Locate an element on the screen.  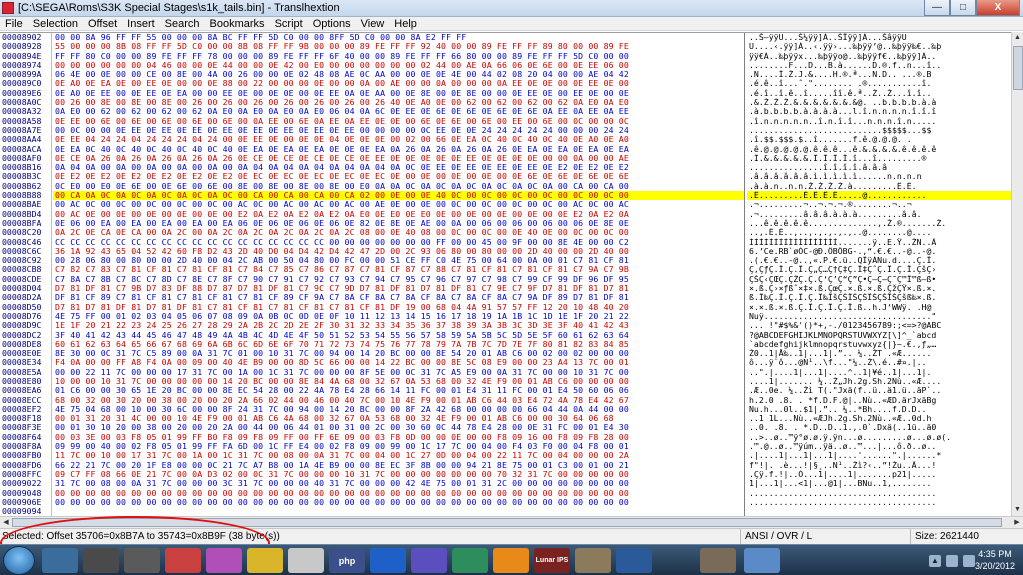
ascii-row: ...............î.î.î.î.â.â.â is located at coordinates (879, 167).